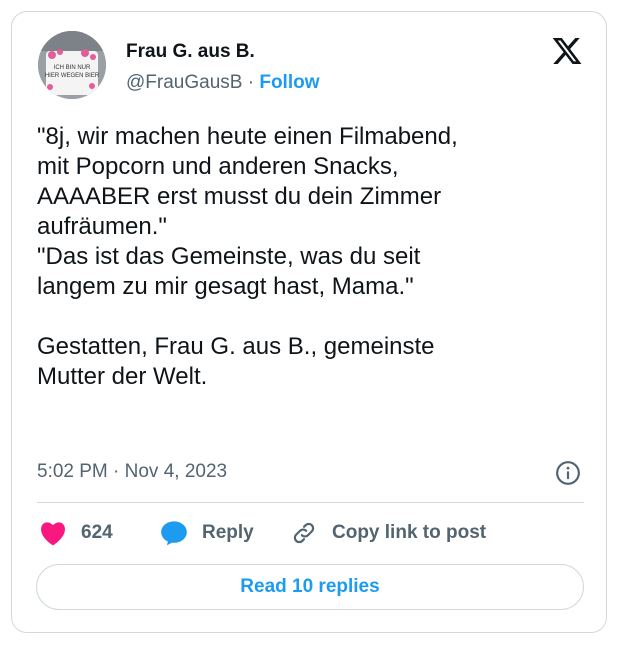 This screenshot has height=646, width=620. I want to click on divider, so click(310, 502).